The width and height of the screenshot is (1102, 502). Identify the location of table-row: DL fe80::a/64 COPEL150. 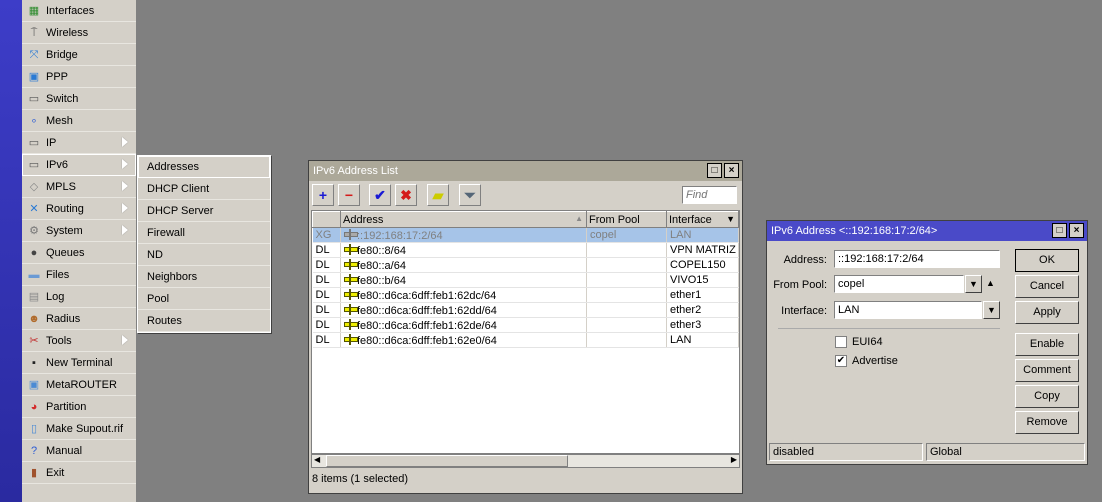
(525, 265).